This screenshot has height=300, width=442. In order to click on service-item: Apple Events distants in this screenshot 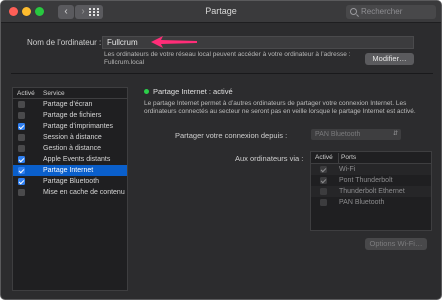, I will do `click(70, 159)`.